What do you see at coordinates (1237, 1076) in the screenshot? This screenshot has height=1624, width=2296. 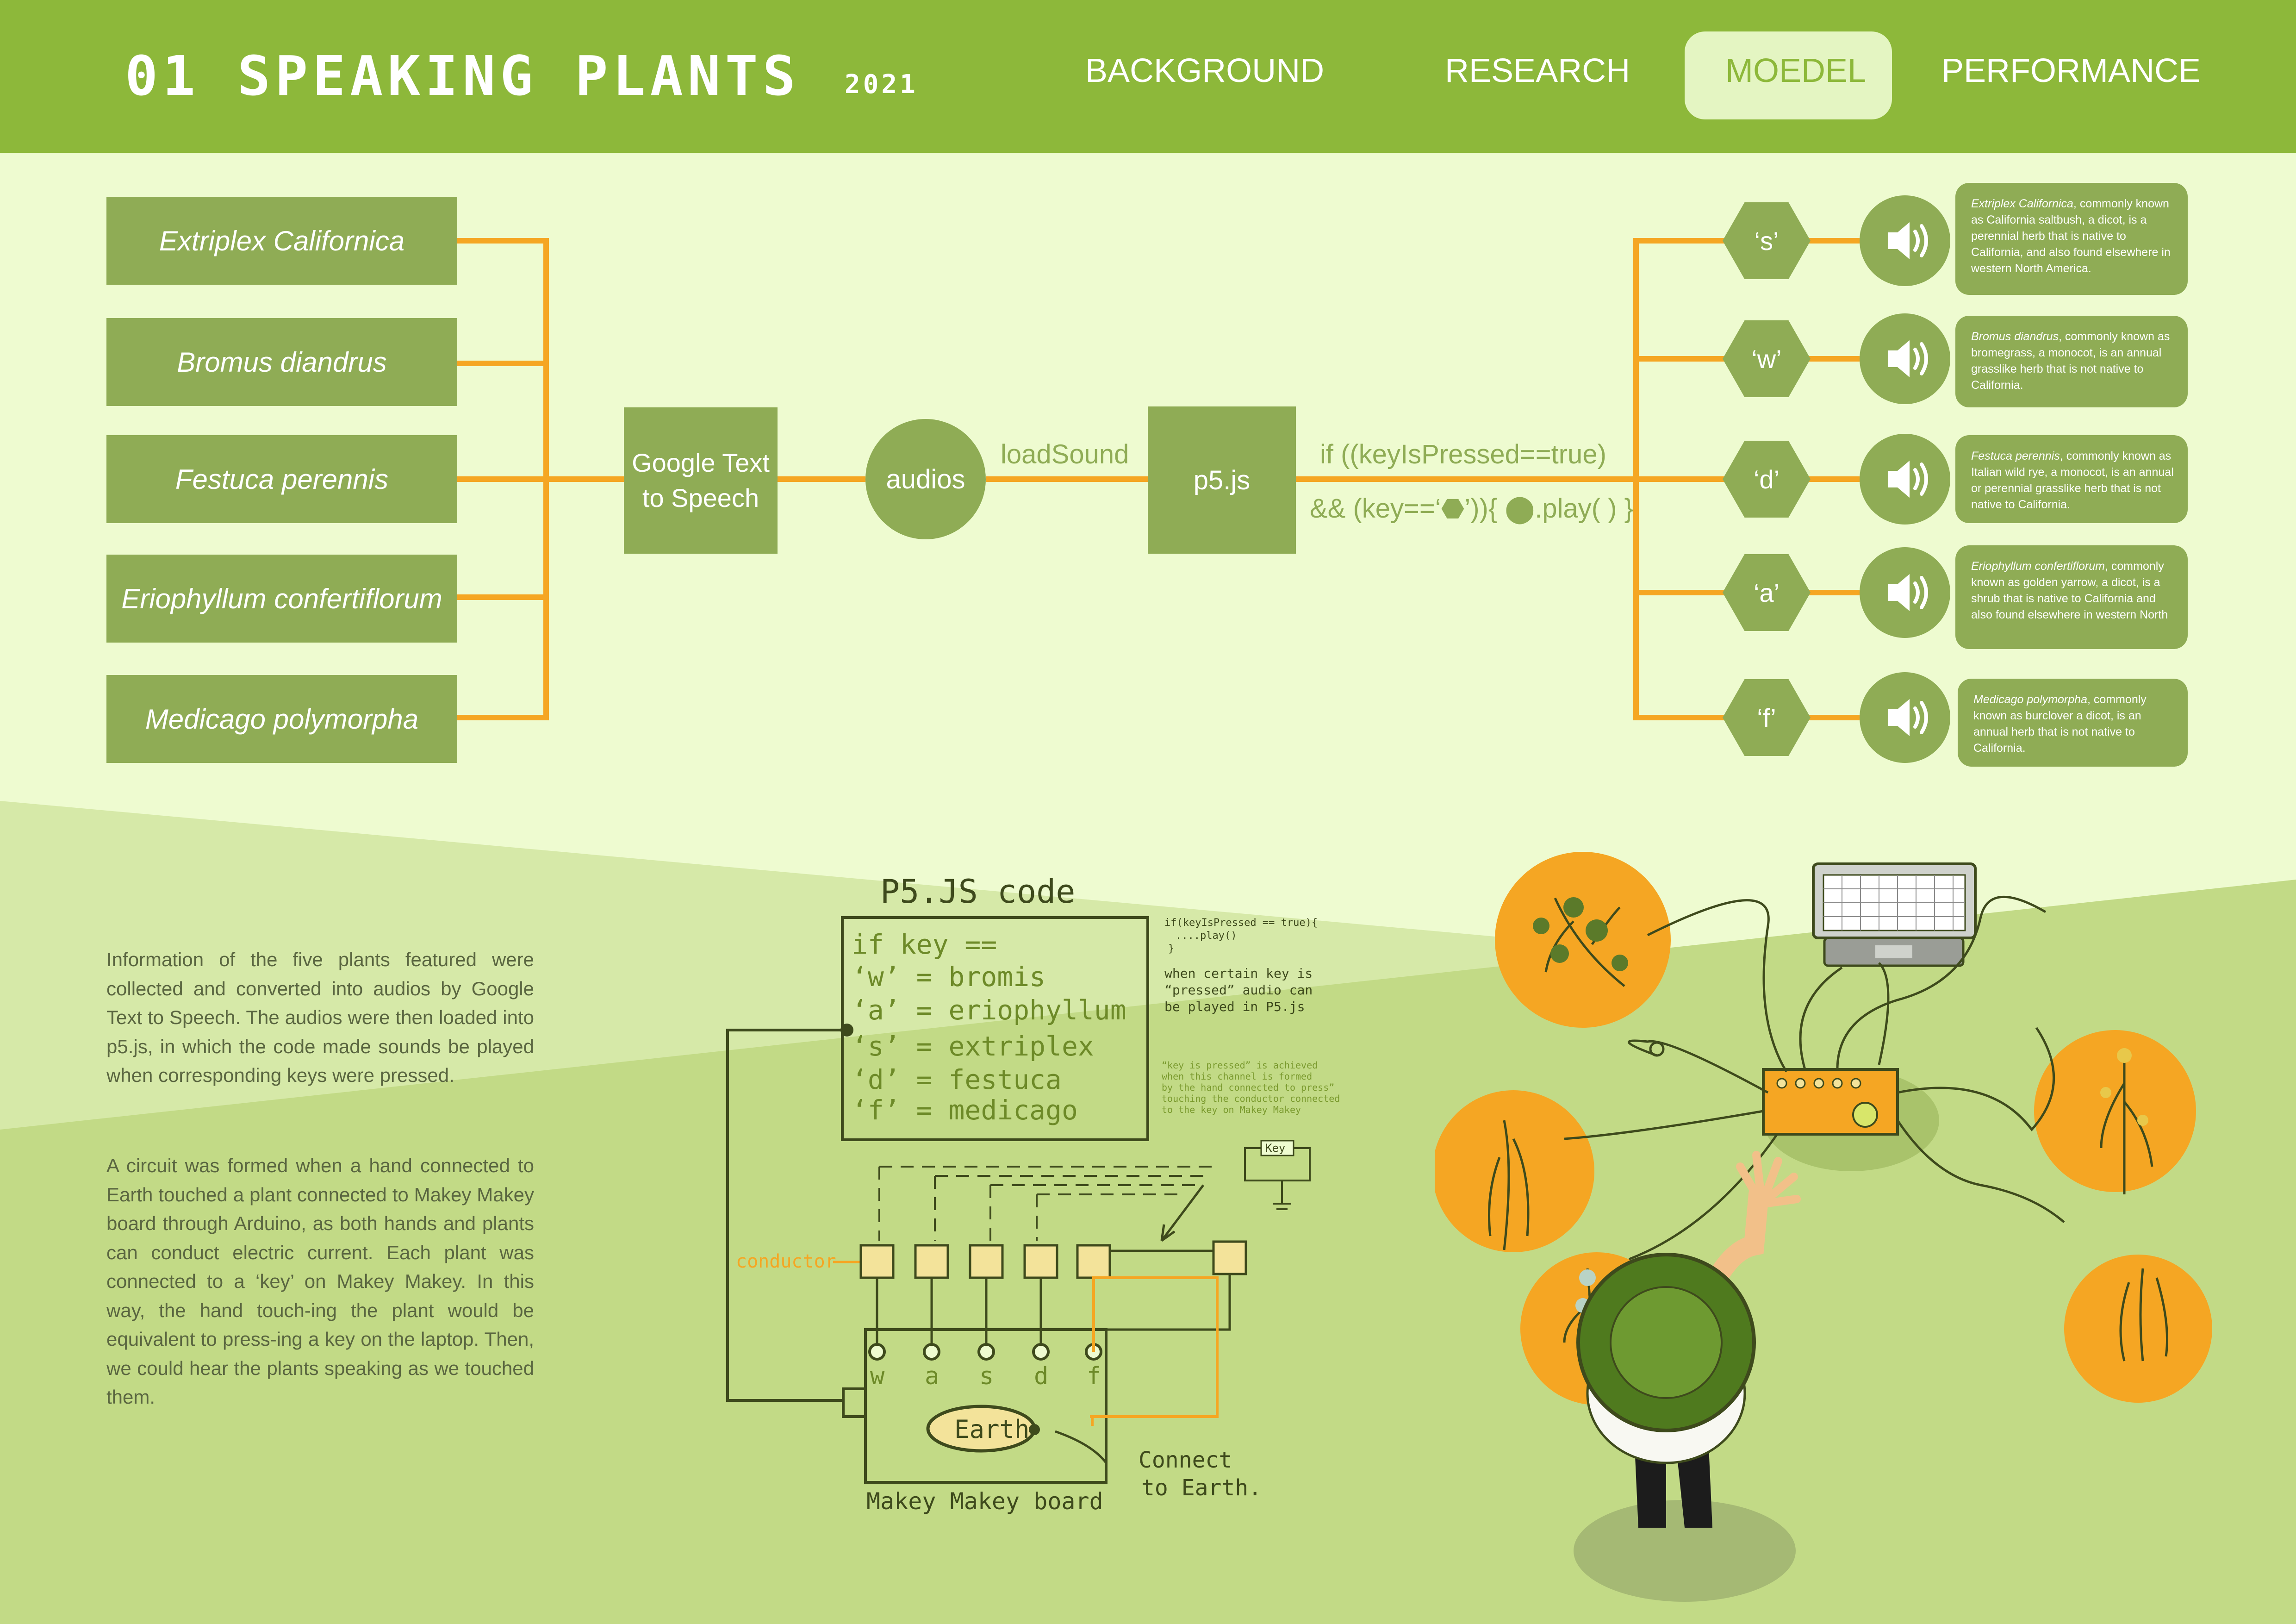 I see `sketch-note-small: when this channel is formed` at bounding box center [1237, 1076].